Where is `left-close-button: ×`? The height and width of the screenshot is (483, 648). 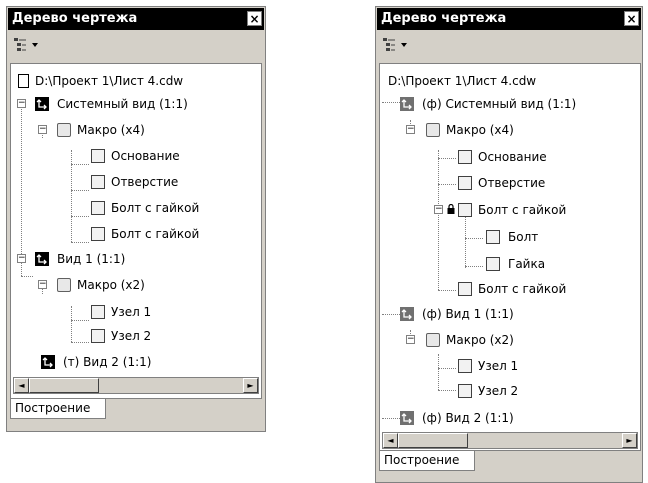
left-close-button: × is located at coordinates (254, 18).